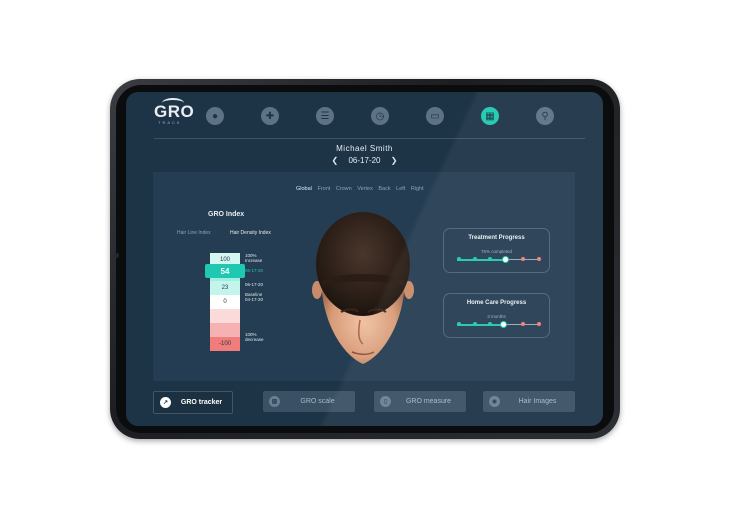 Image resolution: width=729 pixels, height=514 pixels. What do you see at coordinates (545, 116) in the screenshot?
I see `search-icon: ⚲` at bounding box center [545, 116].